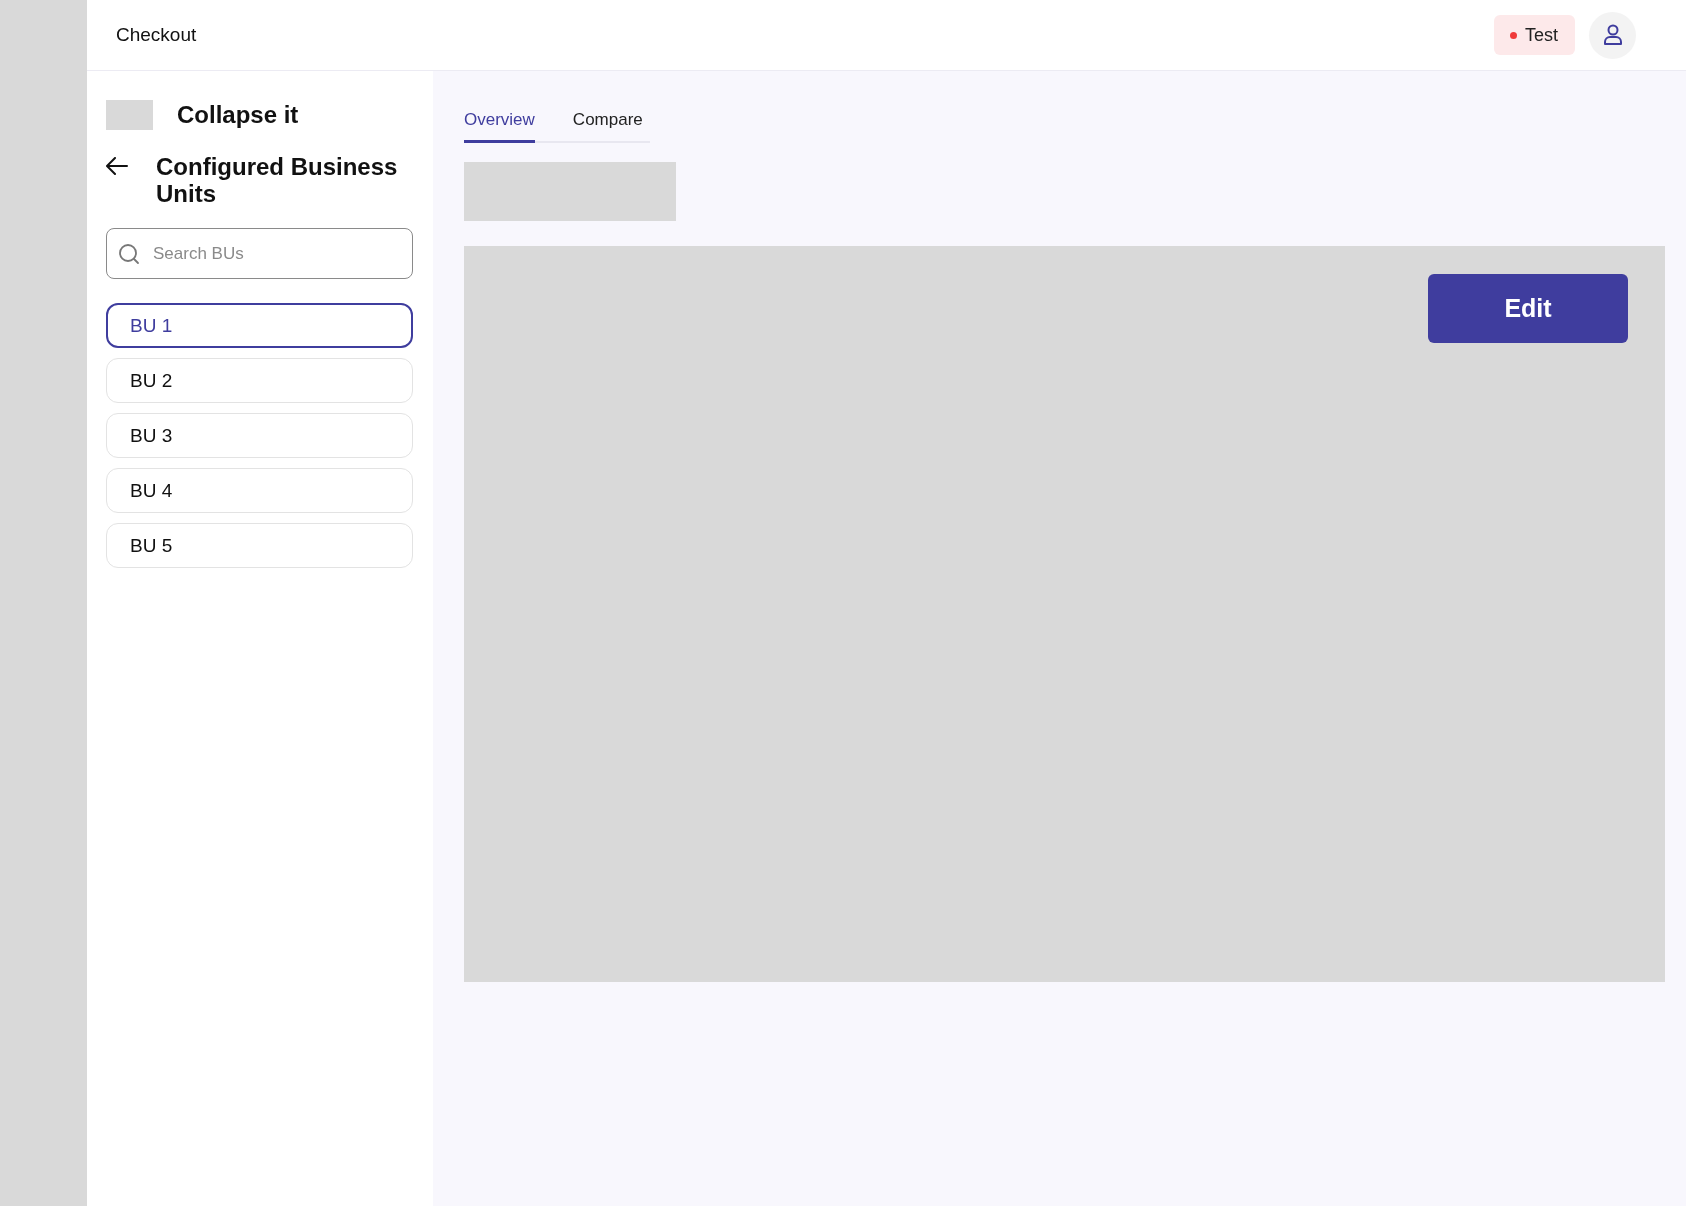 The width and height of the screenshot is (1686, 1206). Describe the element at coordinates (1541, 35) in the screenshot. I see `environment-label: Test` at that location.